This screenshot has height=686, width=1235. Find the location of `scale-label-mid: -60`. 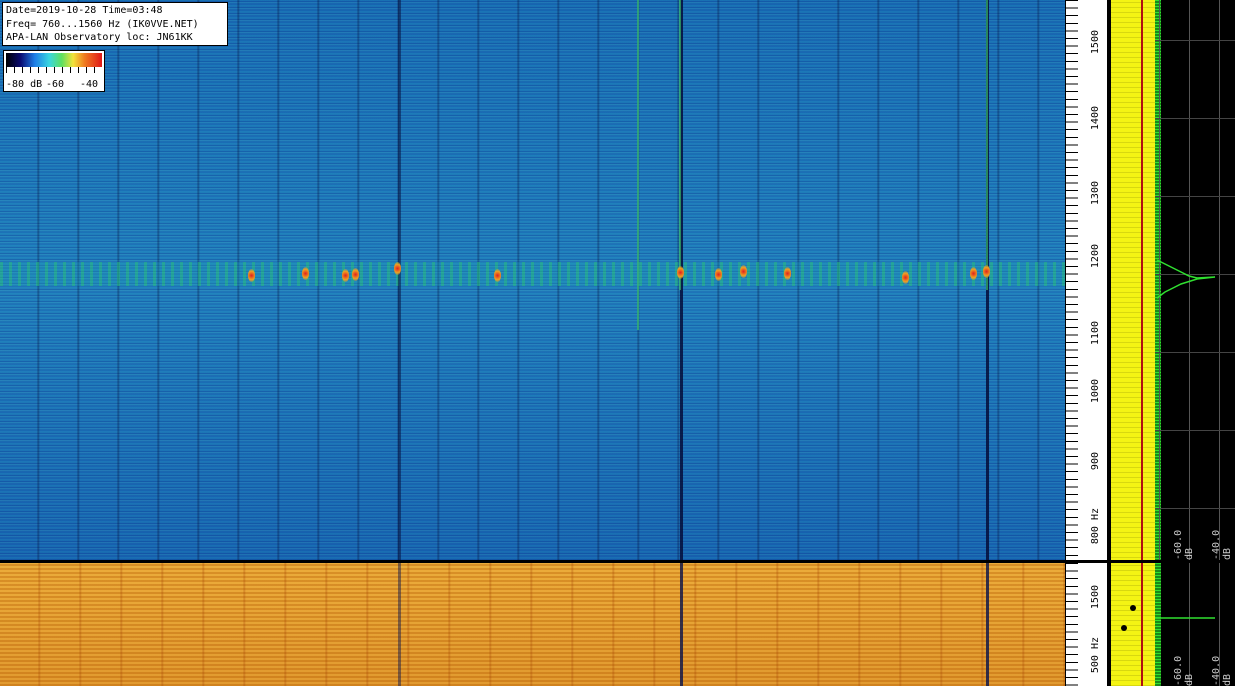

scale-label-mid: -60 is located at coordinates (55, 84).